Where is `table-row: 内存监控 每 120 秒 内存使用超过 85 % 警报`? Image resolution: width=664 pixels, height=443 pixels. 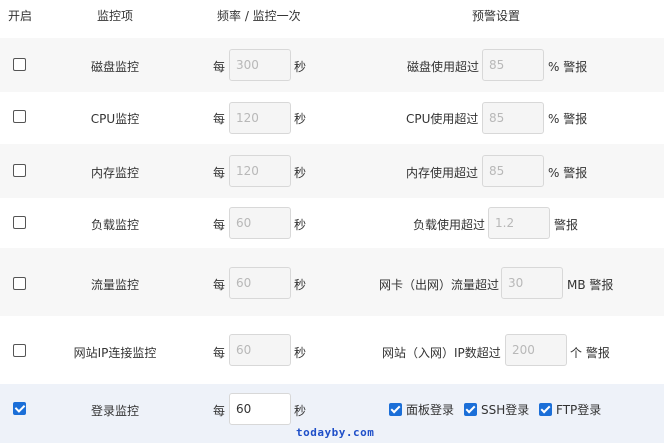
table-row: 内存监控 每 120 秒 内存使用超过 85 % 警报 is located at coordinates (332, 171).